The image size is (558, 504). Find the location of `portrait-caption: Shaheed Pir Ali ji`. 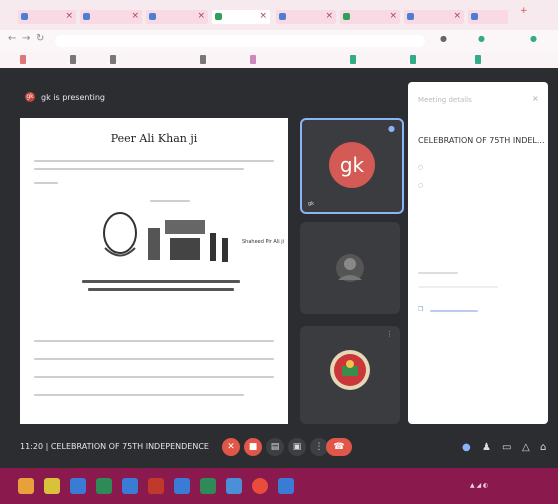

portrait-caption: Shaheed Pir Ali ji is located at coordinates (263, 242).